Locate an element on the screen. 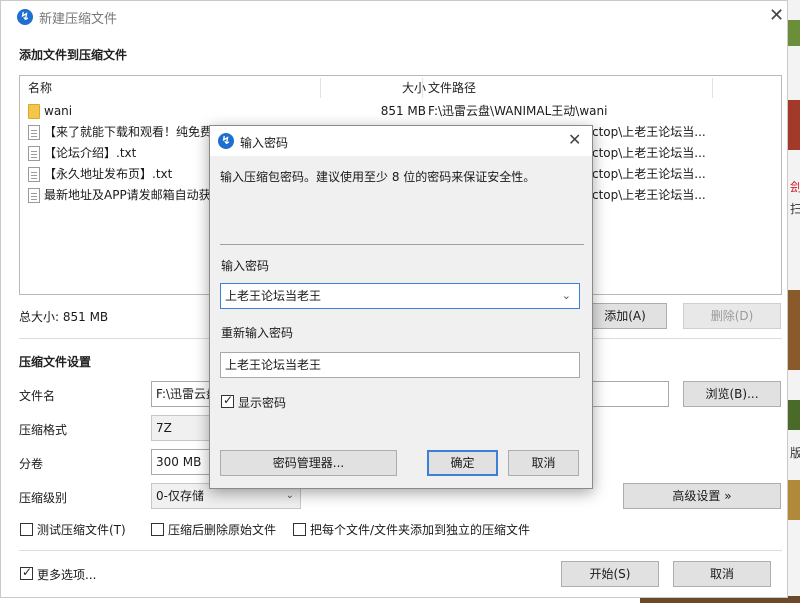 The width and height of the screenshot is (800, 603). file-row: wani 851 MB F:\迅雷云盘\WANIMAL王动\wani is located at coordinates (400, 111).